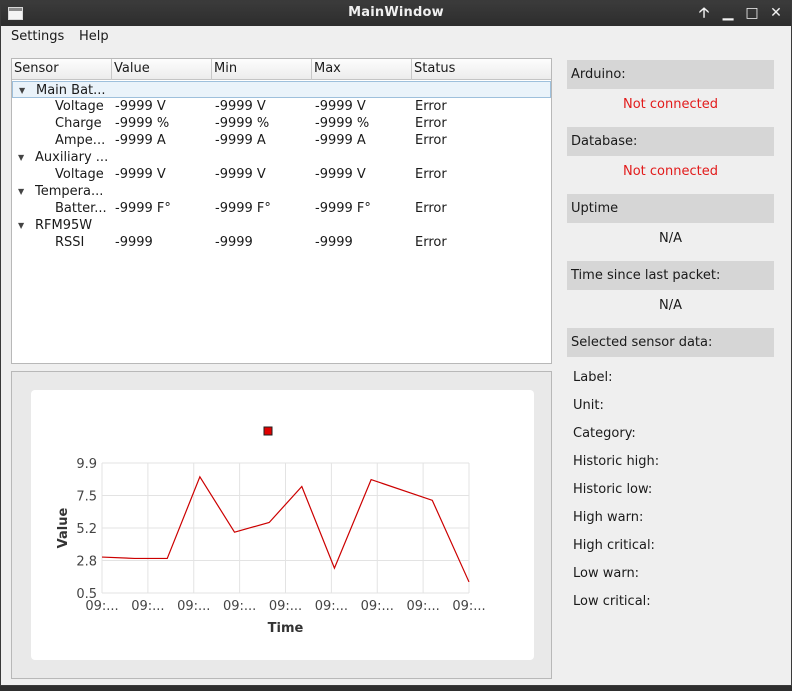  What do you see at coordinates (64, 225) in the screenshot?
I see `cell-name: RFM95W` at bounding box center [64, 225].